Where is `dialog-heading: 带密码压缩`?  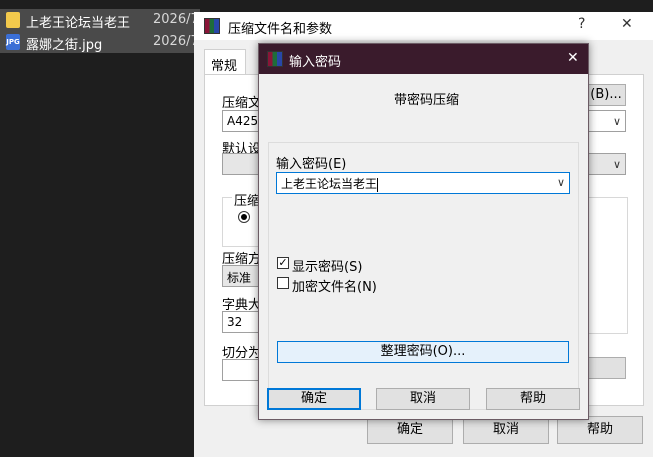 dialog-heading: 带密码压缩 is located at coordinates (427, 100).